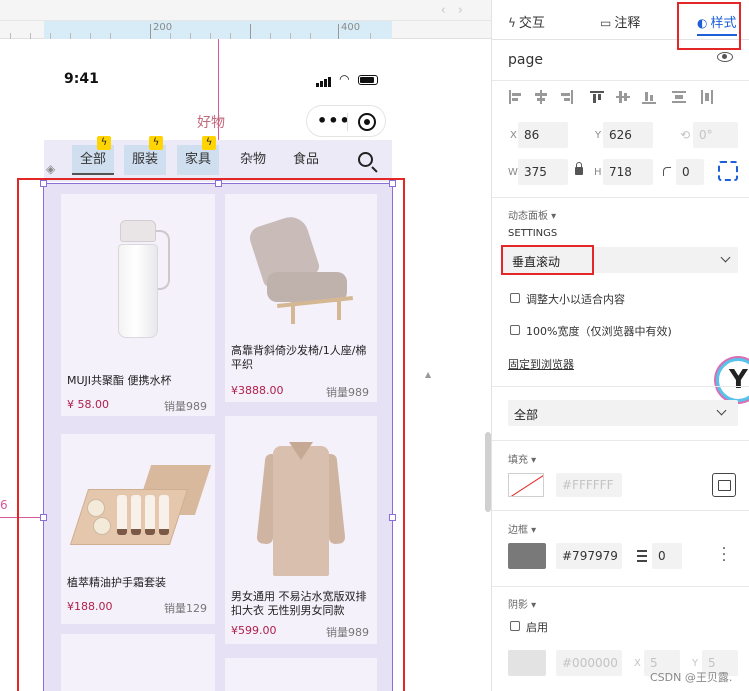 The width and height of the screenshot is (749, 691). Describe the element at coordinates (543, 172) in the screenshot. I see `width-field: 375` at that location.